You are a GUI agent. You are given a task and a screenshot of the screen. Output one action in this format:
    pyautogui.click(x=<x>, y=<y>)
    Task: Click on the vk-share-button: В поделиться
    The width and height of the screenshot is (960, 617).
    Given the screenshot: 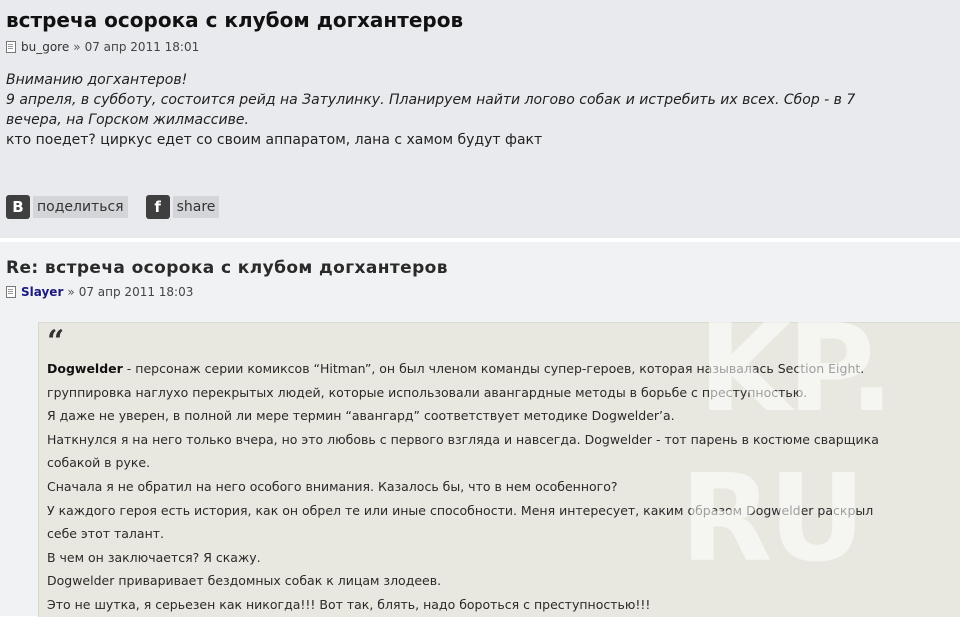 What is the action you would take?
    pyautogui.click(x=67, y=207)
    